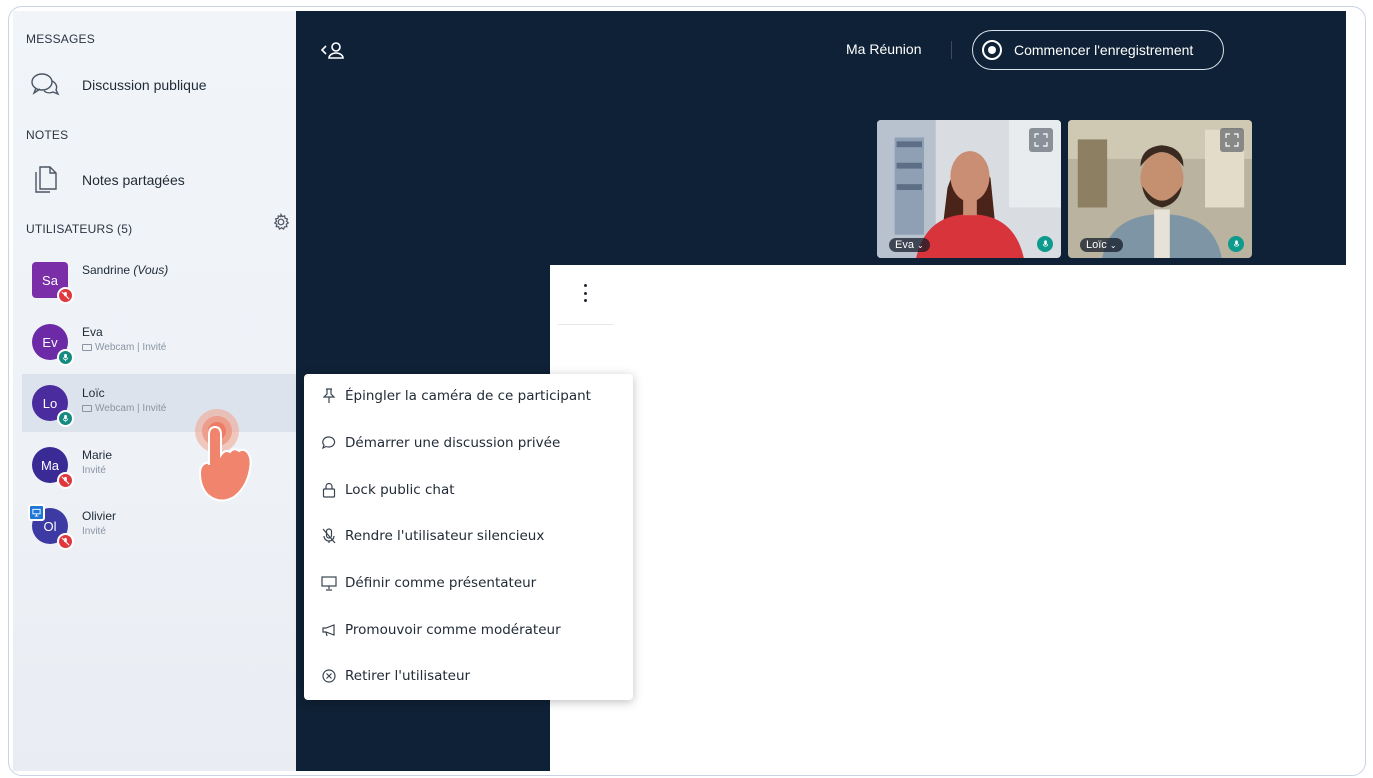  What do you see at coordinates (159, 280) in the screenshot?
I see `user-item-sandrine: Sa Sandrine (Vous)` at bounding box center [159, 280].